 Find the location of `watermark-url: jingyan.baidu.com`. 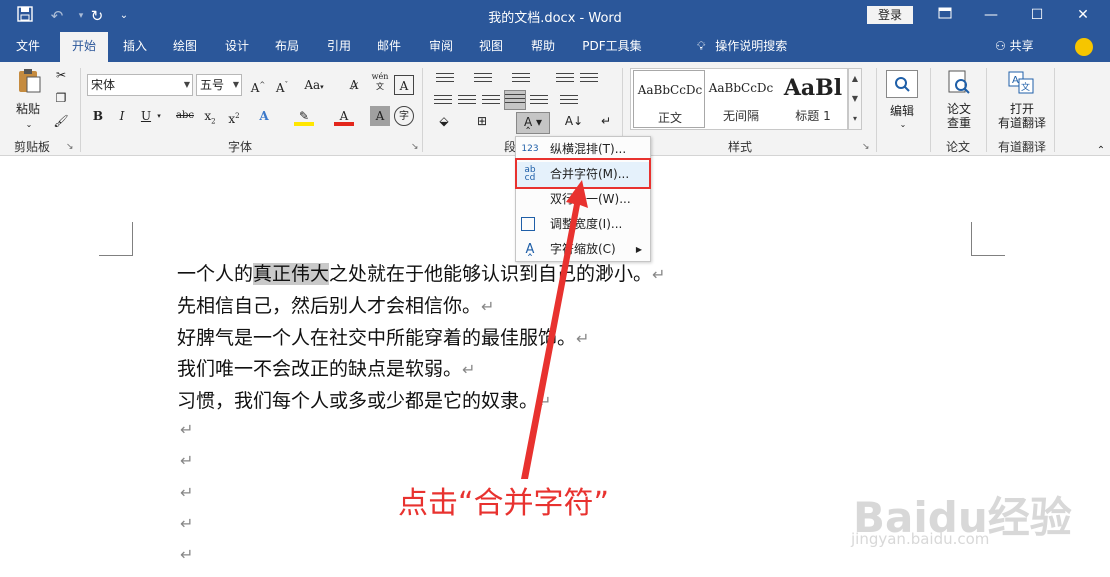

watermark-url: jingyan.baidu.com is located at coordinates (920, 539).